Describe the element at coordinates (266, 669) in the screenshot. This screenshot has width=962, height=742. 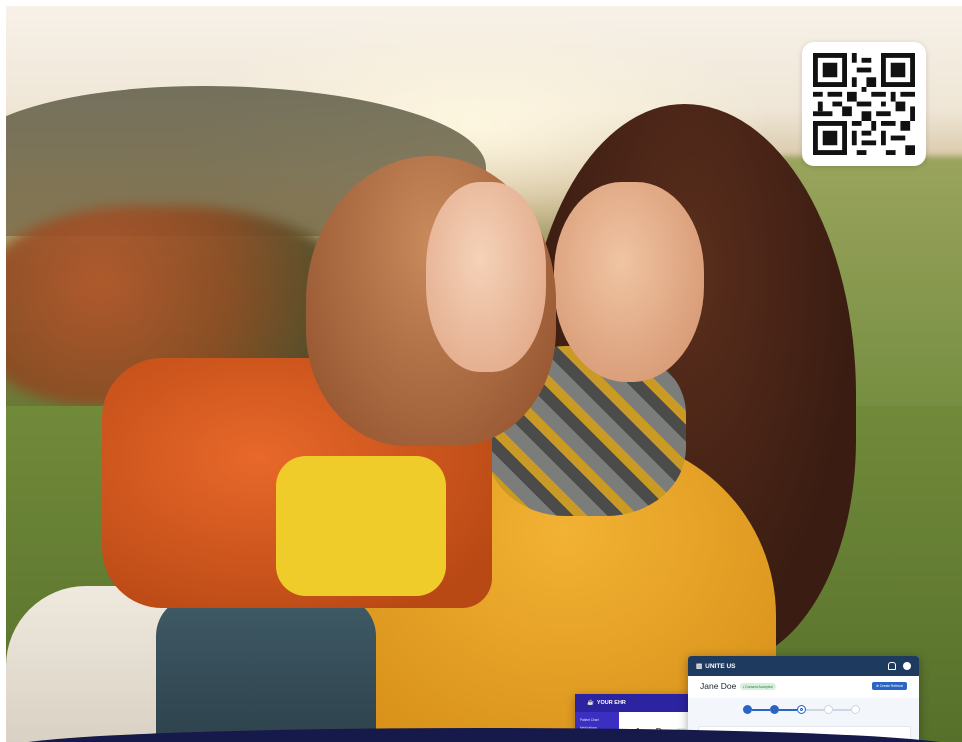
I see `girl-jeans` at that location.